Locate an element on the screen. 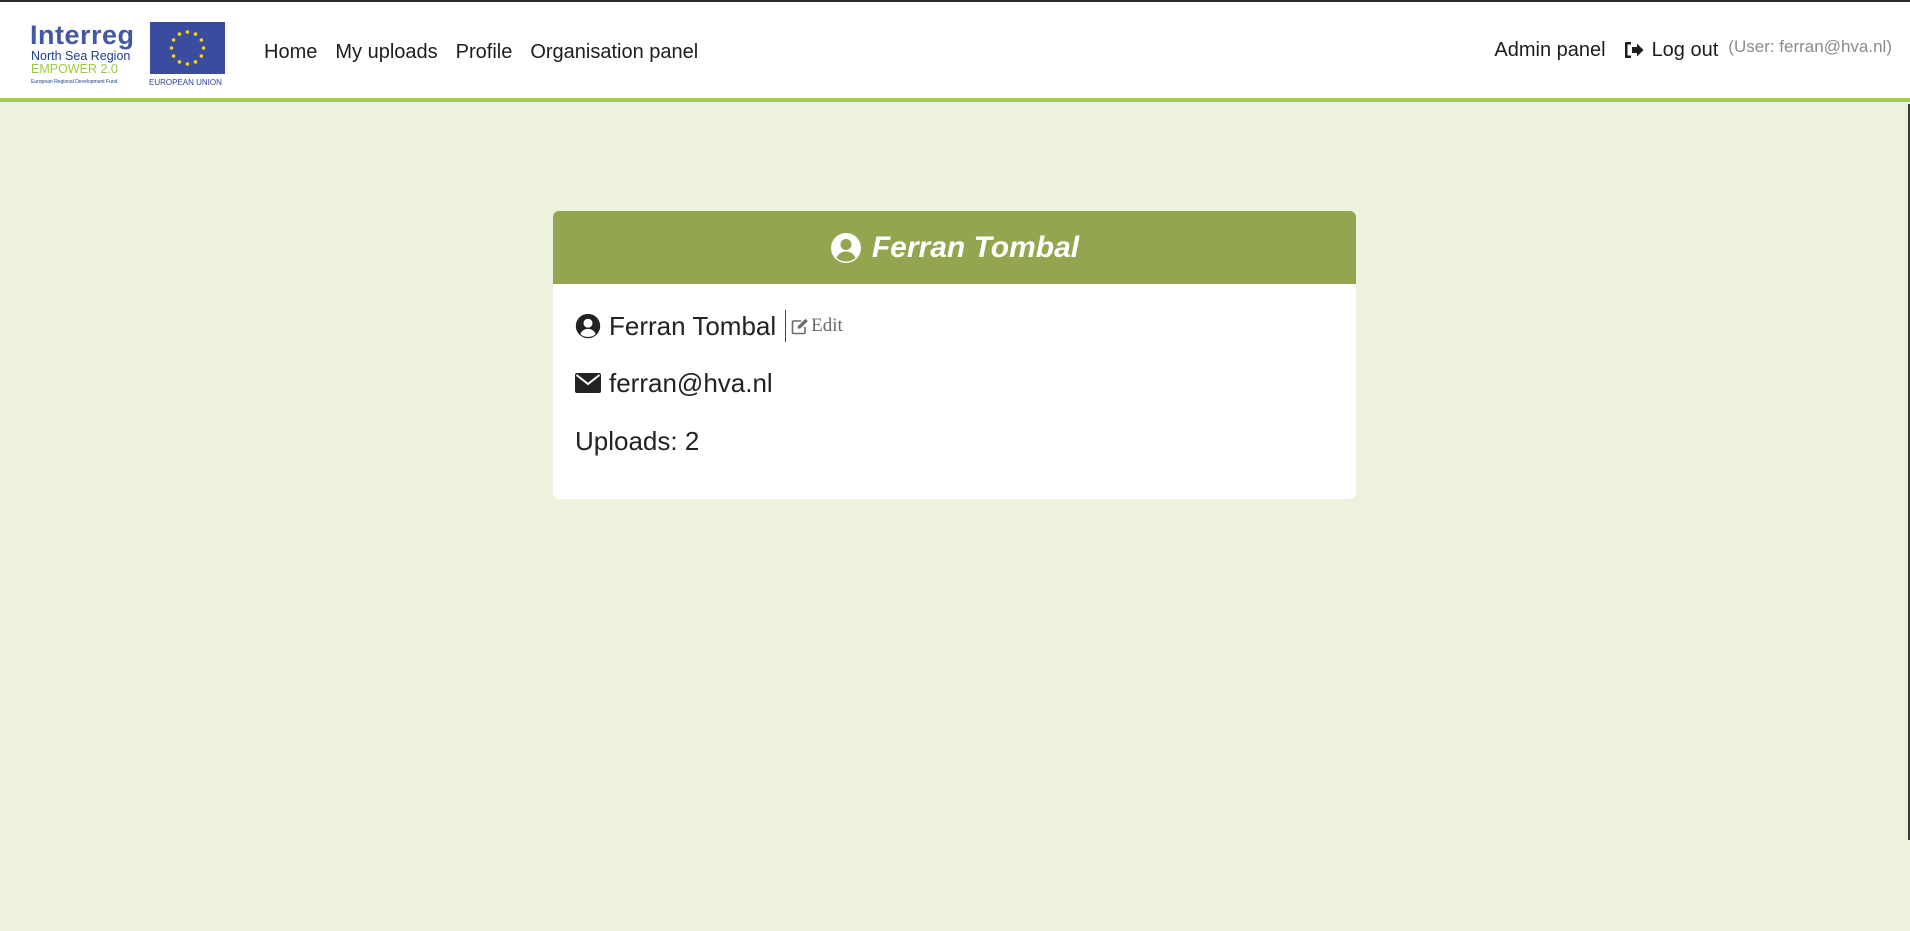 This screenshot has width=1910, height=931. edit-icon is located at coordinates (799, 326).